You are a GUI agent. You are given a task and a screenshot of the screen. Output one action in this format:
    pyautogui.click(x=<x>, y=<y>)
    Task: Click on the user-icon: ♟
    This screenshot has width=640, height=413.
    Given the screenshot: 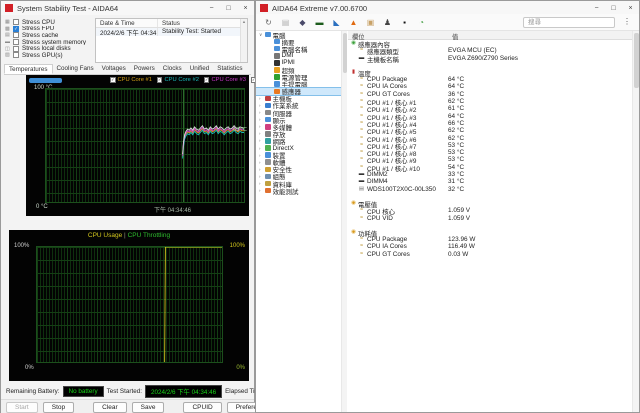 What is the action you would take?
    pyautogui.click(x=387, y=22)
    